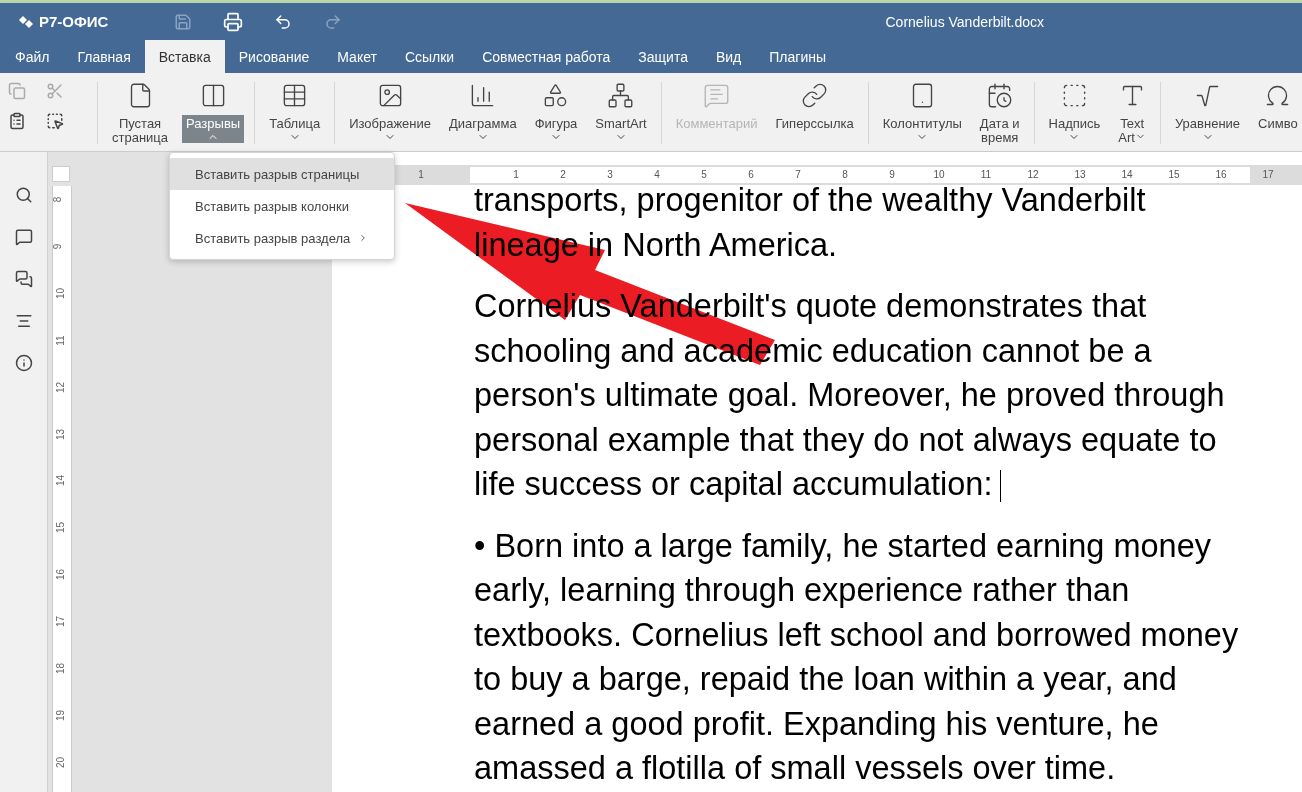 The height and width of the screenshot is (792, 1302). I want to click on menu-item: Вставить разрыв раздела, so click(282, 238).